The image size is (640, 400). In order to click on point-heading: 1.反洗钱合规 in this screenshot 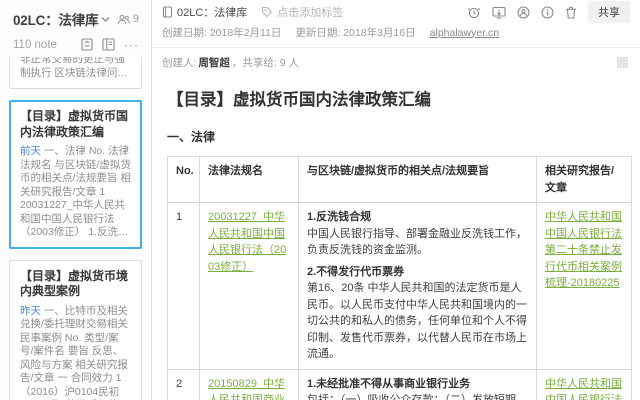, I will do `click(339, 217)`.